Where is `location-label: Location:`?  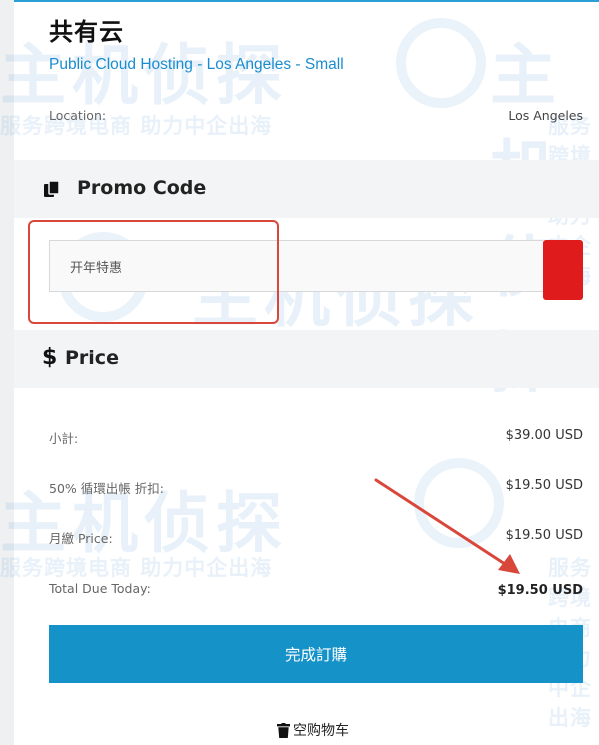 location-label: Location: is located at coordinates (78, 115).